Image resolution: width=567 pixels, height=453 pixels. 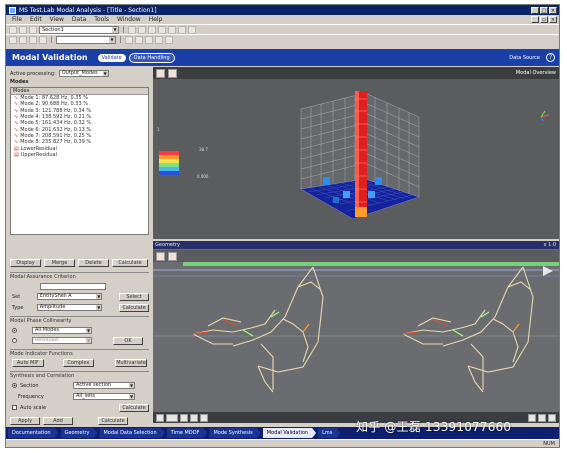 I want to click on save-icon, so click(x=33, y=29).